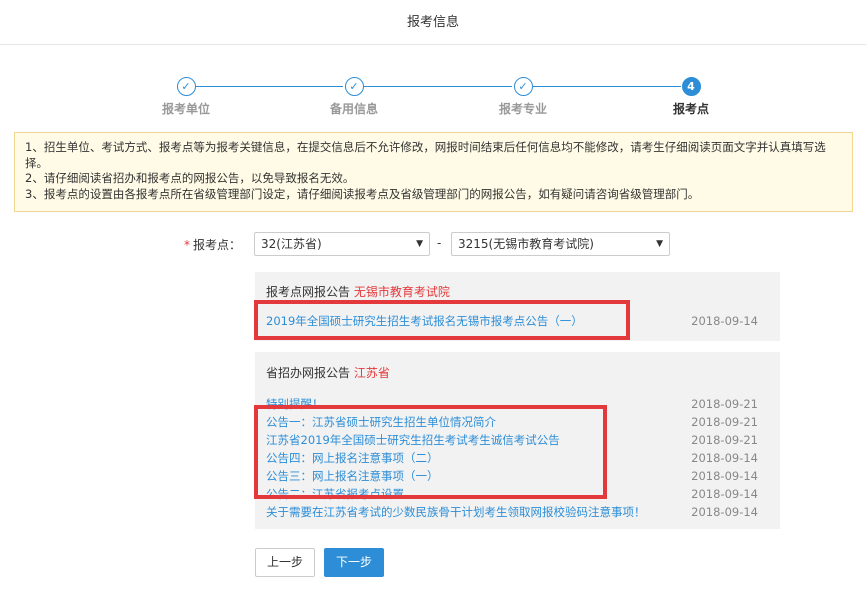 The width and height of the screenshot is (866, 597). Describe the element at coordinates (308, 292) in the screenshot. I see `site-panel-title-text: 报考点网报公告` at that location.